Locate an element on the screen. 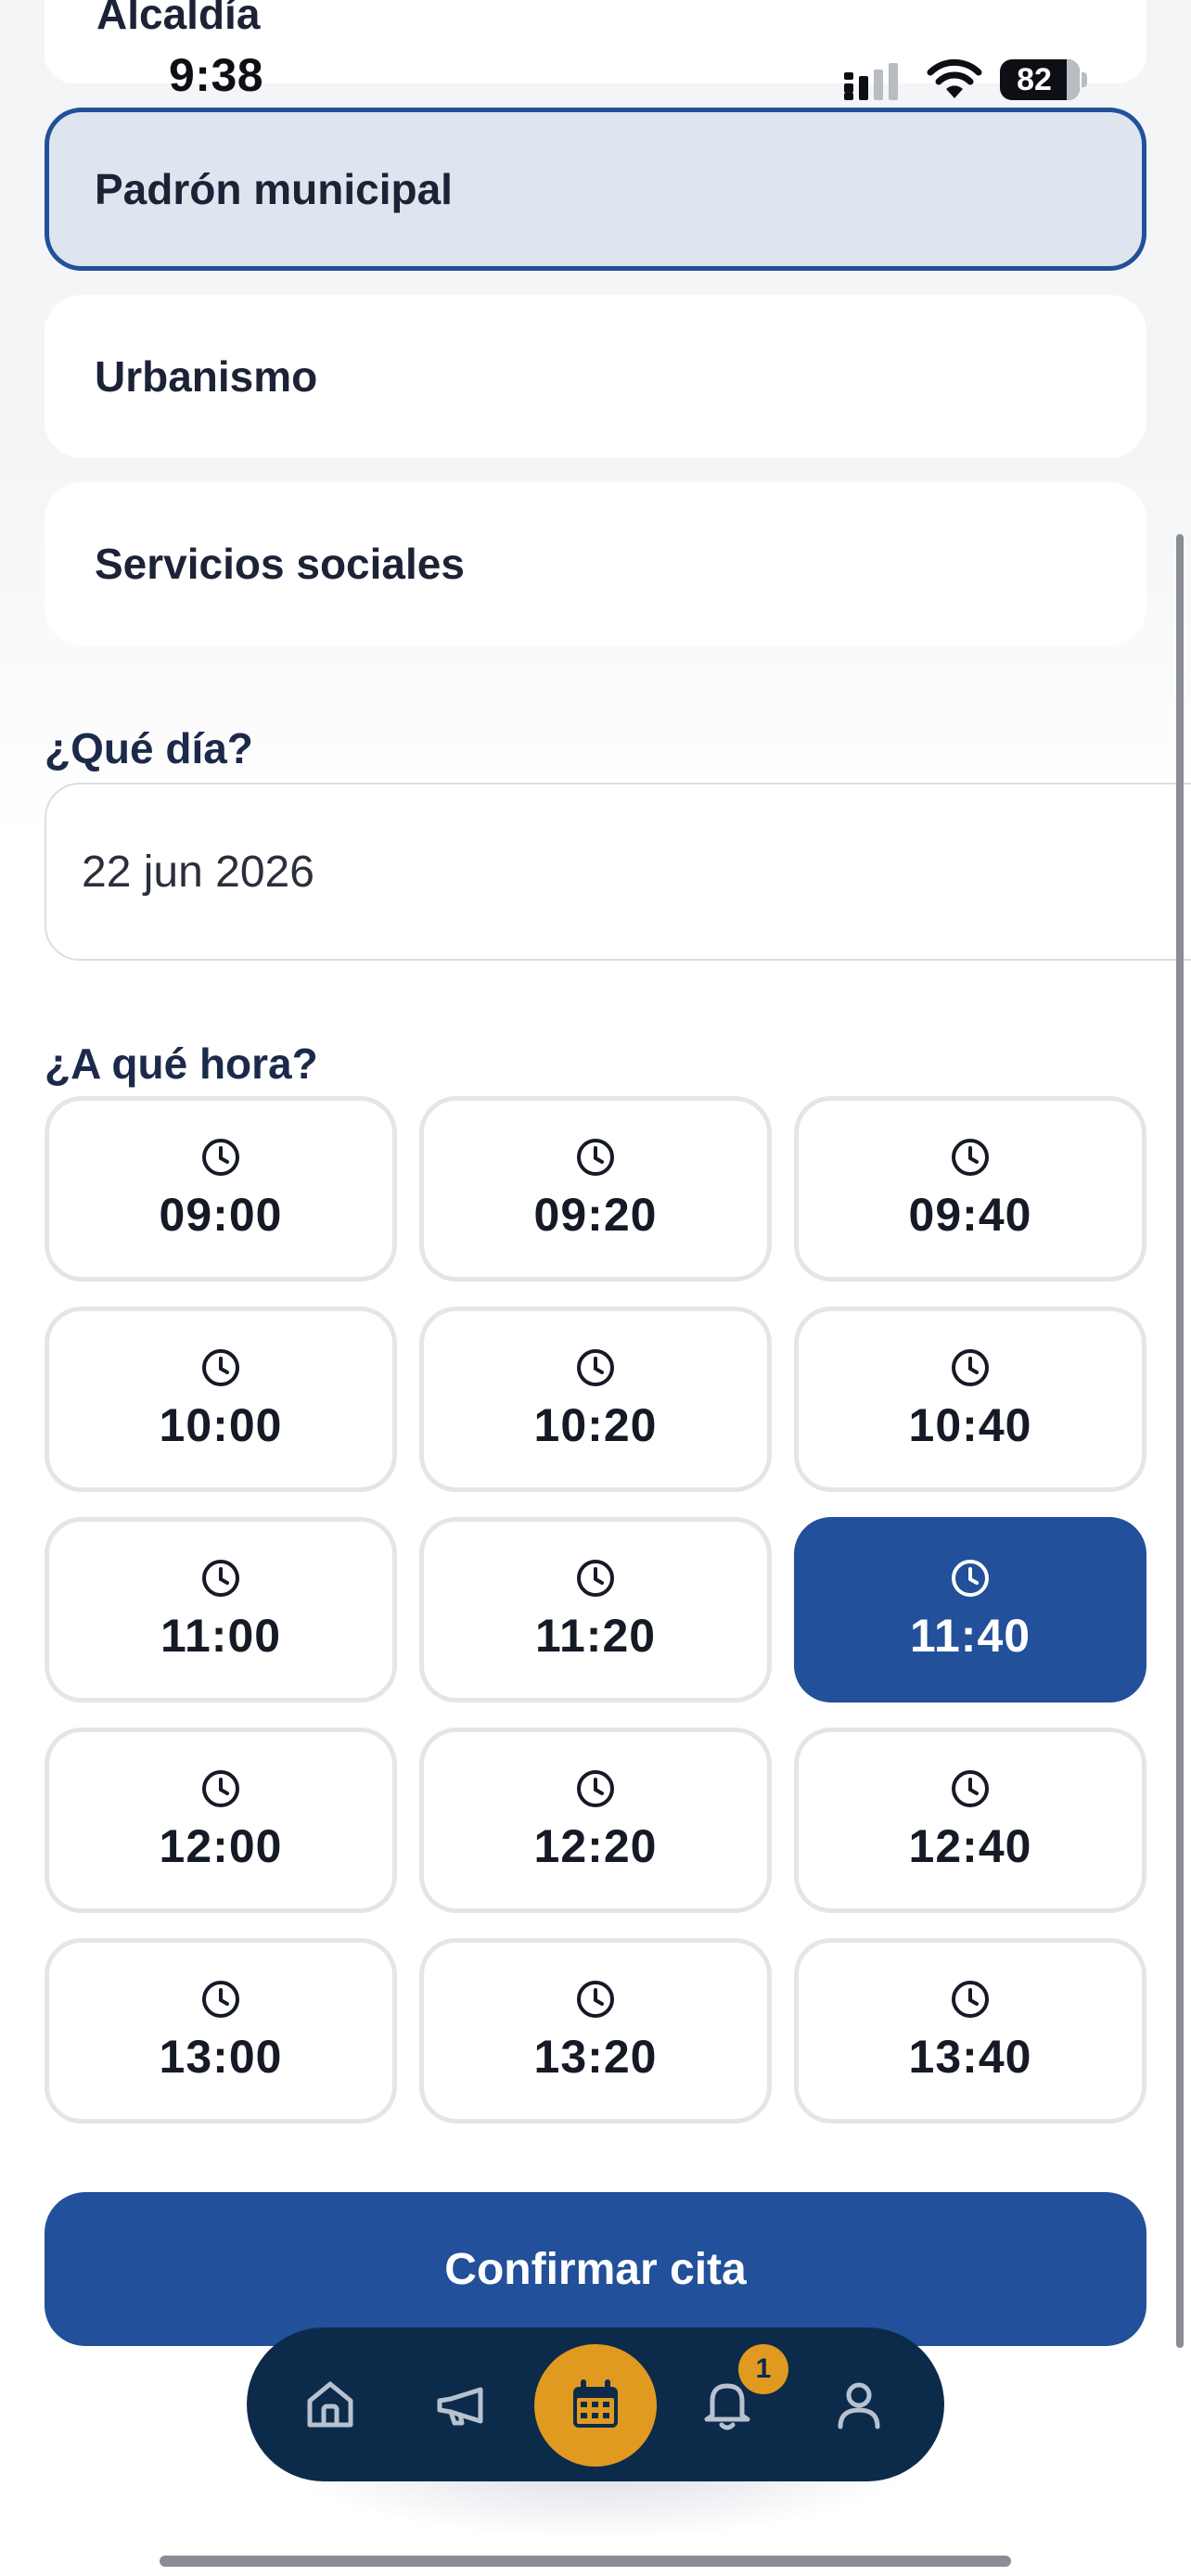 The width and height of the screenshot is (1191, 2576). time-slot: 12:20 is located at coordinates (595, 1820).